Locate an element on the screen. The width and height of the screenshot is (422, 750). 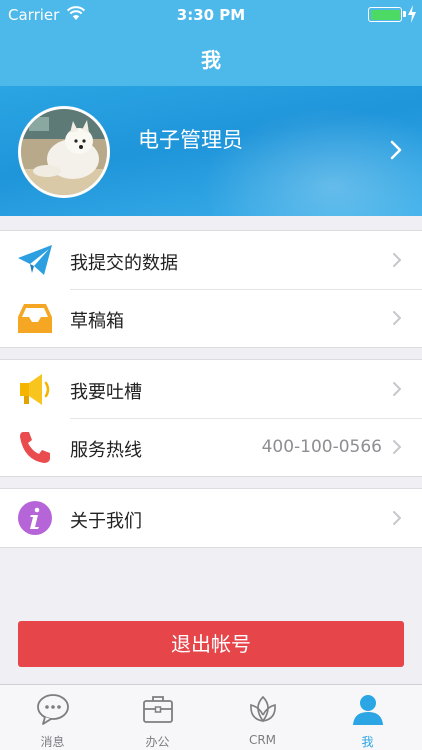
menu-item-label: 我要吐槽 is located at coordinates (106, 392).